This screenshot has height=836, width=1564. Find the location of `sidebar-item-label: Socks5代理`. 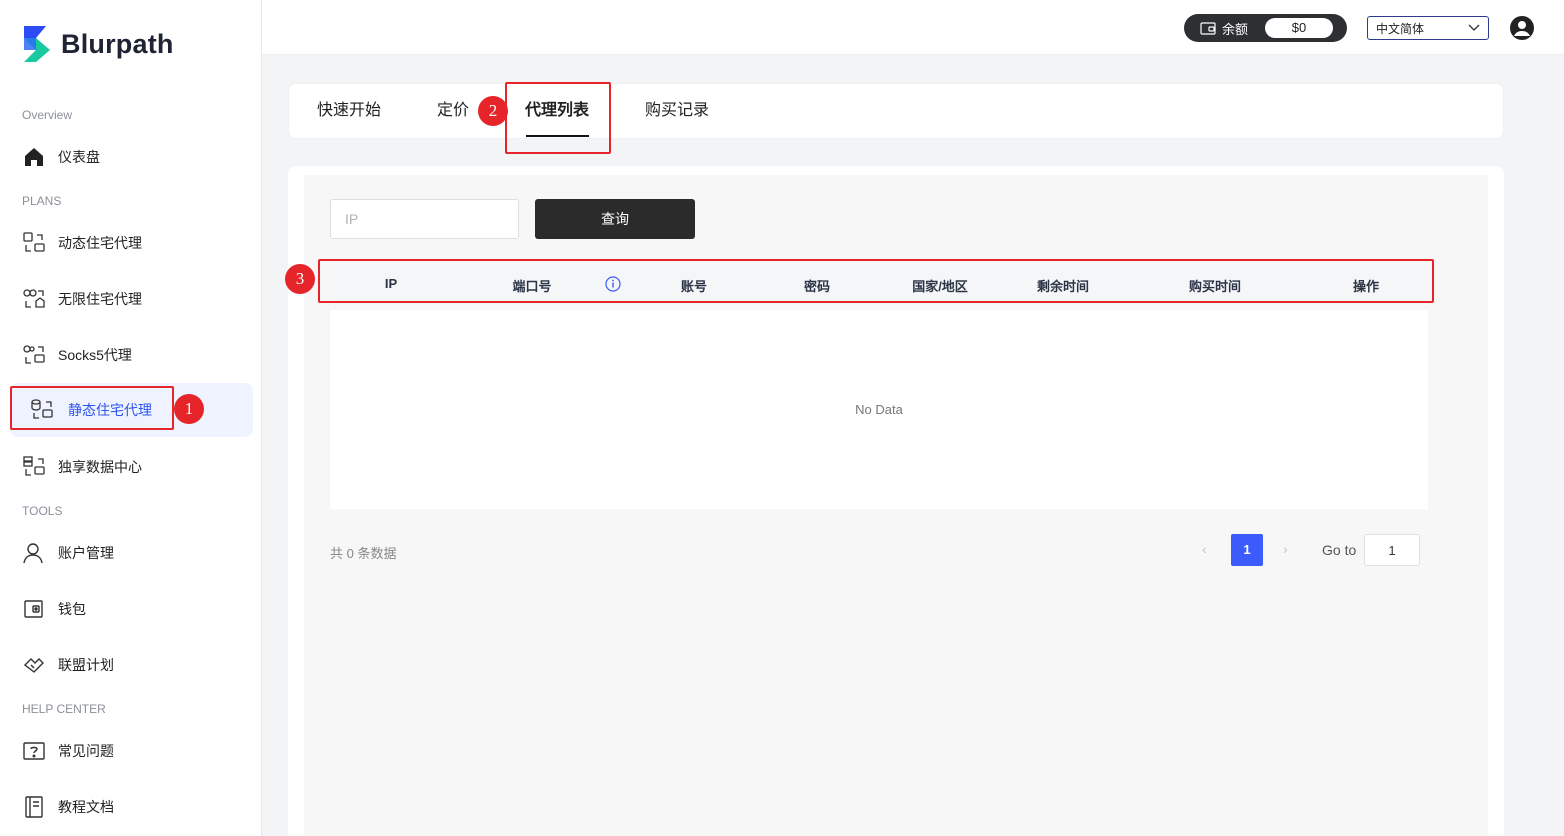

sidebar-item-label: Socks5代理 is located at coordinates (95, 355).